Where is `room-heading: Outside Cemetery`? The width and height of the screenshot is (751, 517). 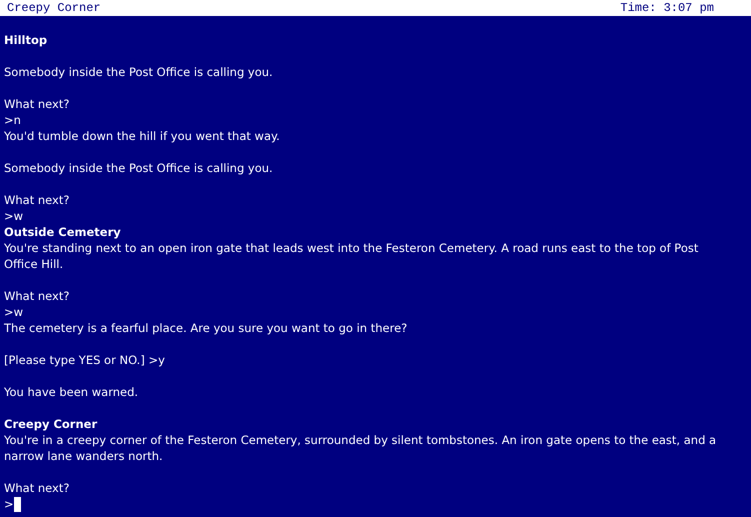
room-heading: Outside Cemetery is located at coordinates (63, 232).